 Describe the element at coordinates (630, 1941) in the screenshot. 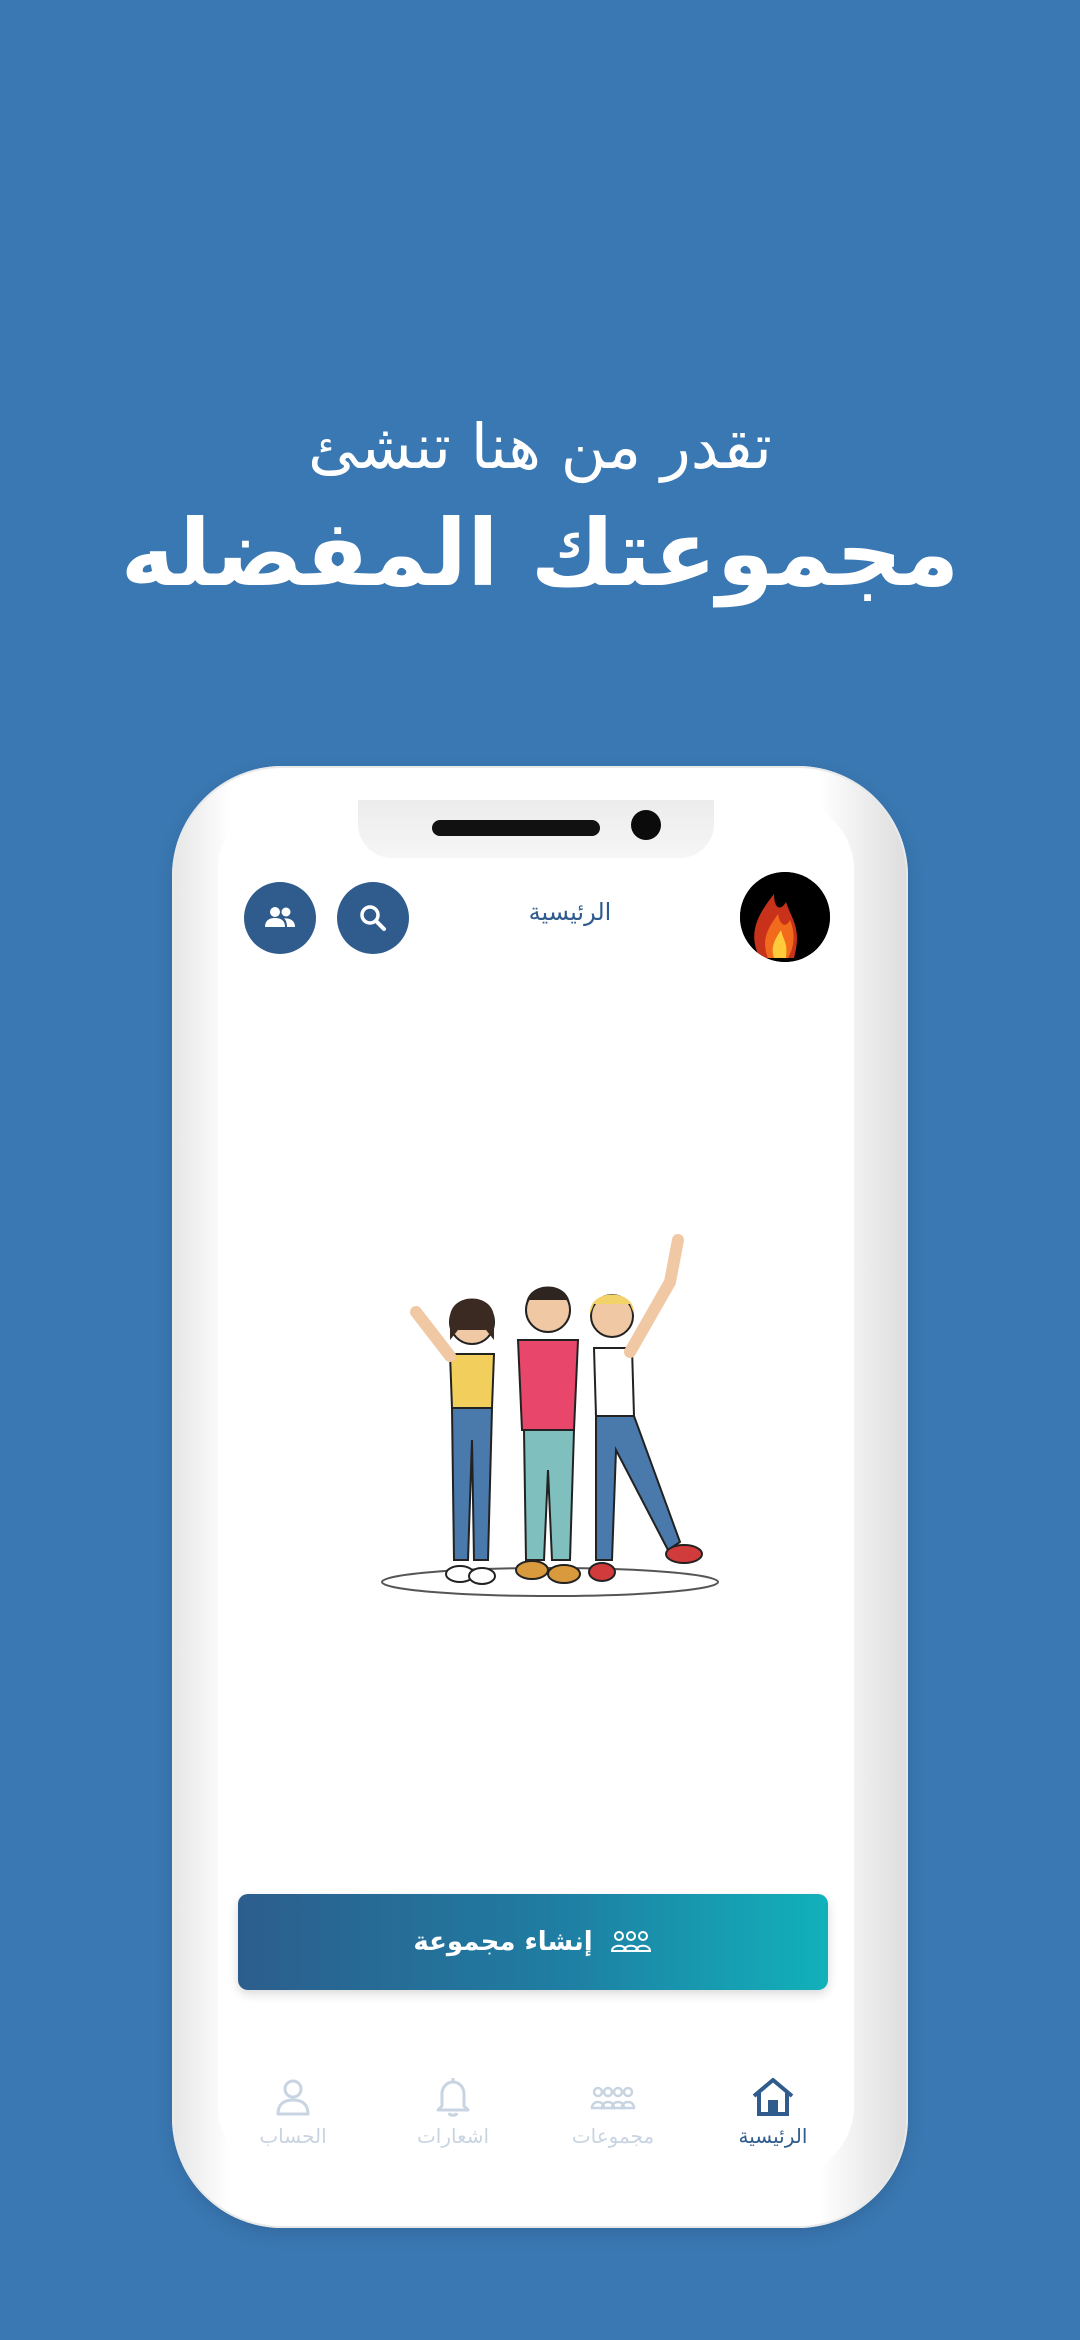

I see `group-icon` at that location.